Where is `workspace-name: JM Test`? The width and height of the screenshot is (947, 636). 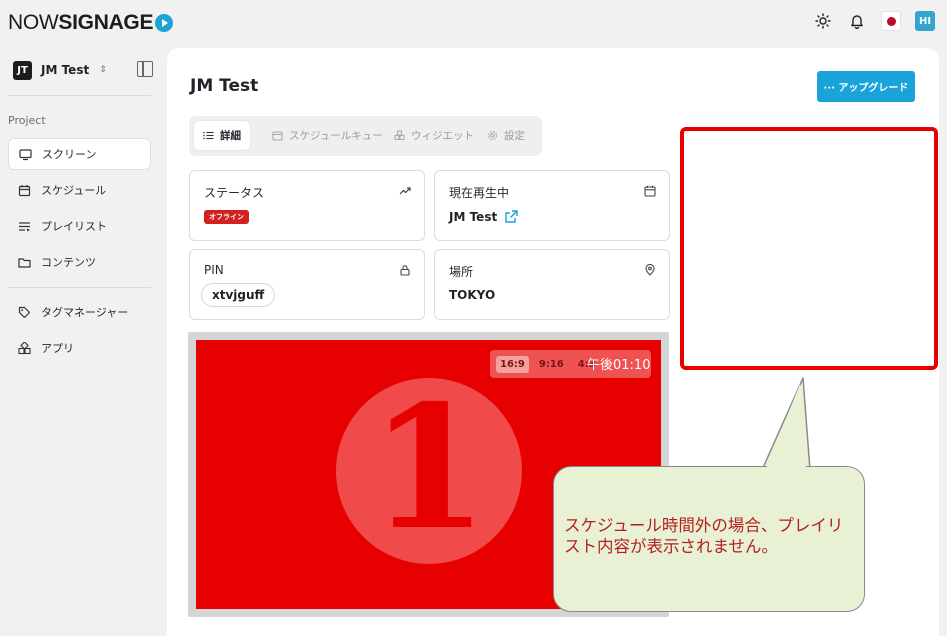
workspace-name: JM Test is located at coordinates (65, 70).